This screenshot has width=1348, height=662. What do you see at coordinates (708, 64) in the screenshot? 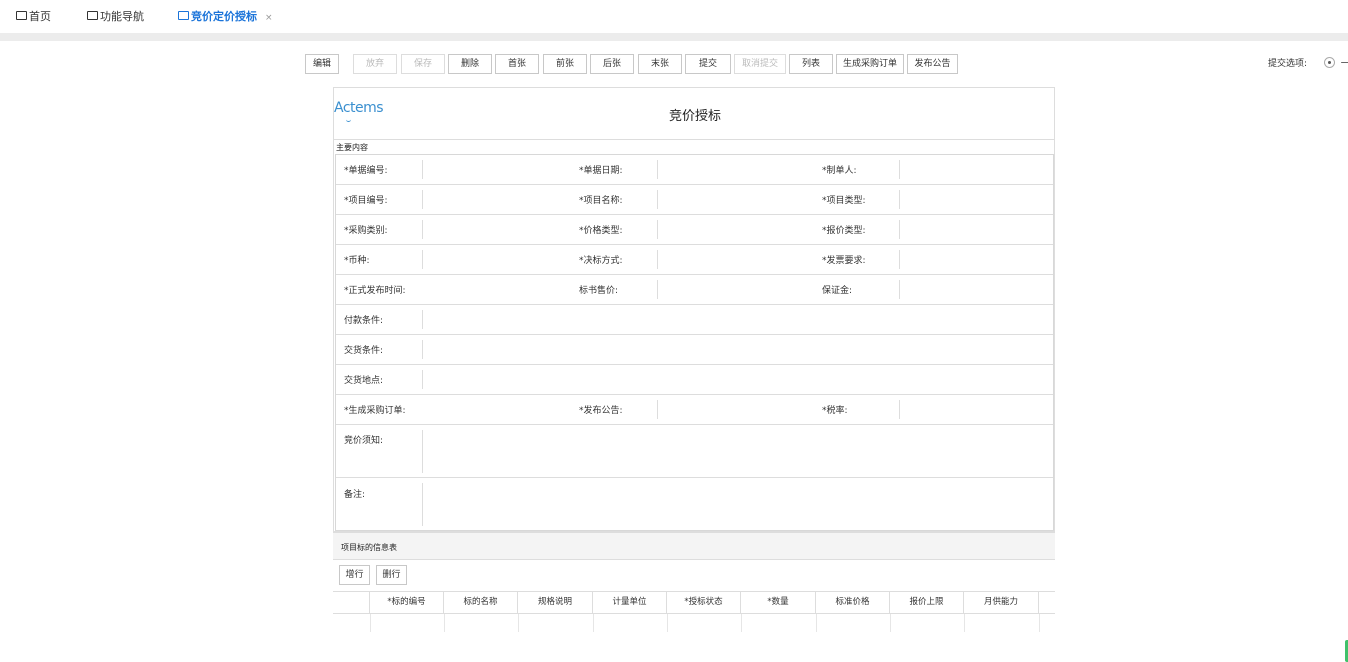
I see `submit-button: 提交` at bounding box center [708, 64].